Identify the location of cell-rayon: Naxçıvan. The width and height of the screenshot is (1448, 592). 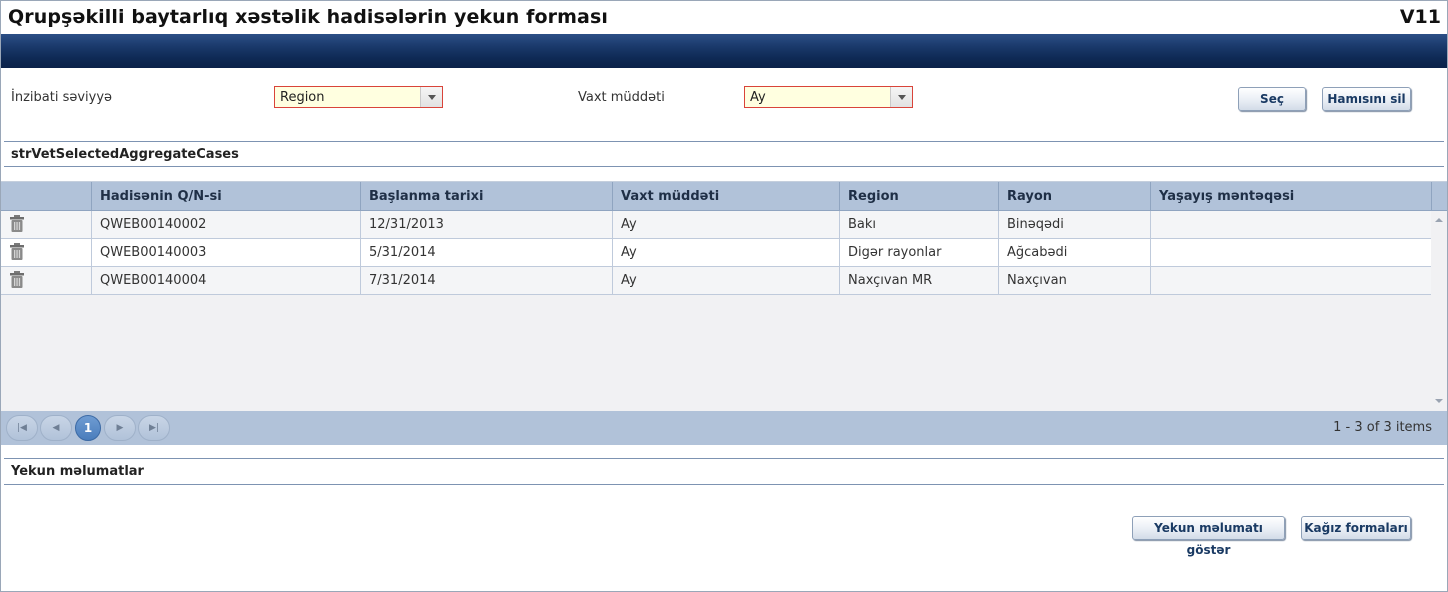
(1074, 281).